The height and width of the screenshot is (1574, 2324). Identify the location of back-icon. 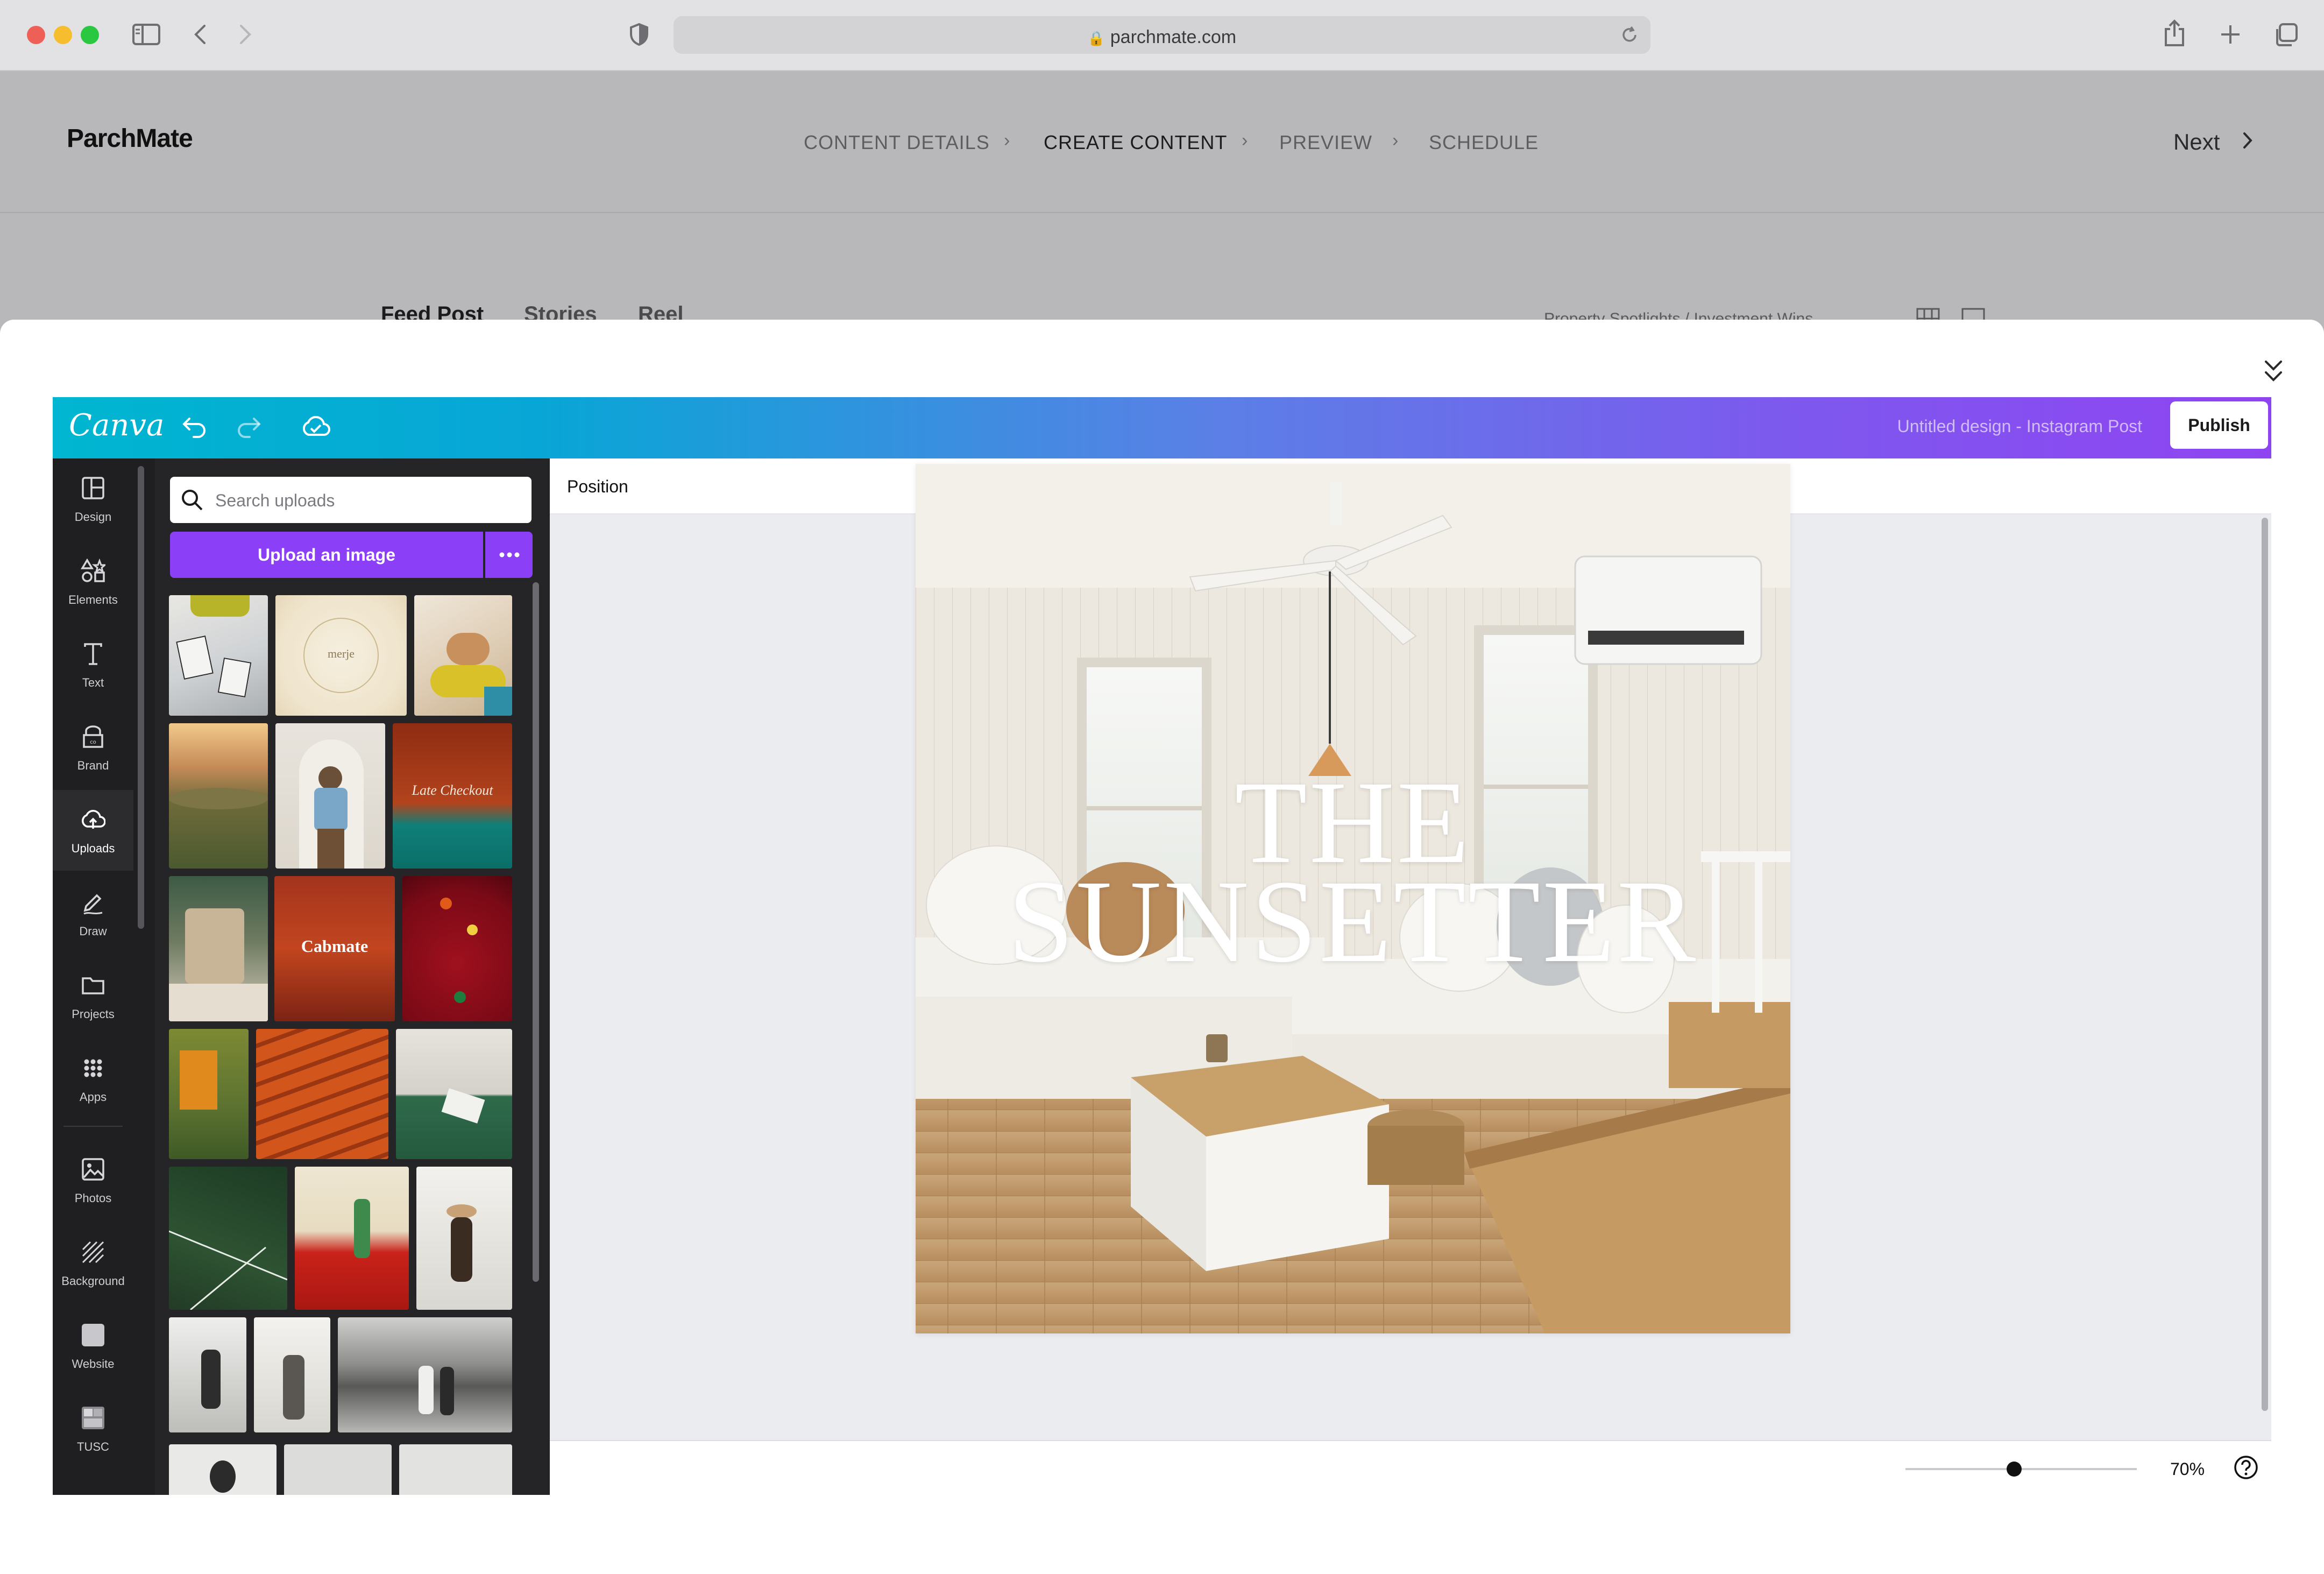
(200, 34).